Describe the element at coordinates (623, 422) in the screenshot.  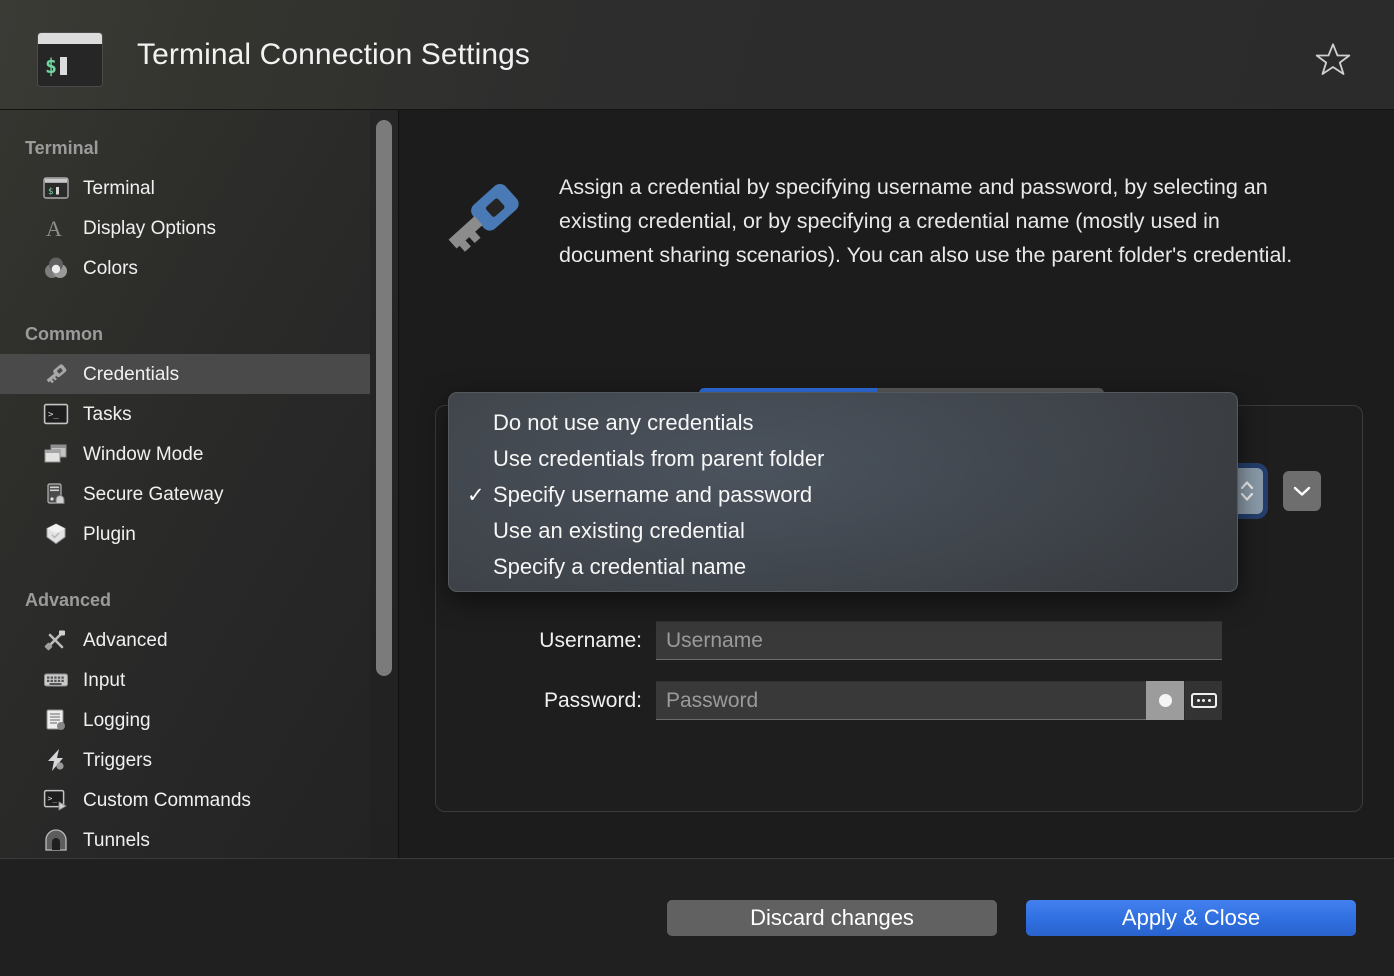
I see `menu-item-label: Do not use any credentials` at that location.